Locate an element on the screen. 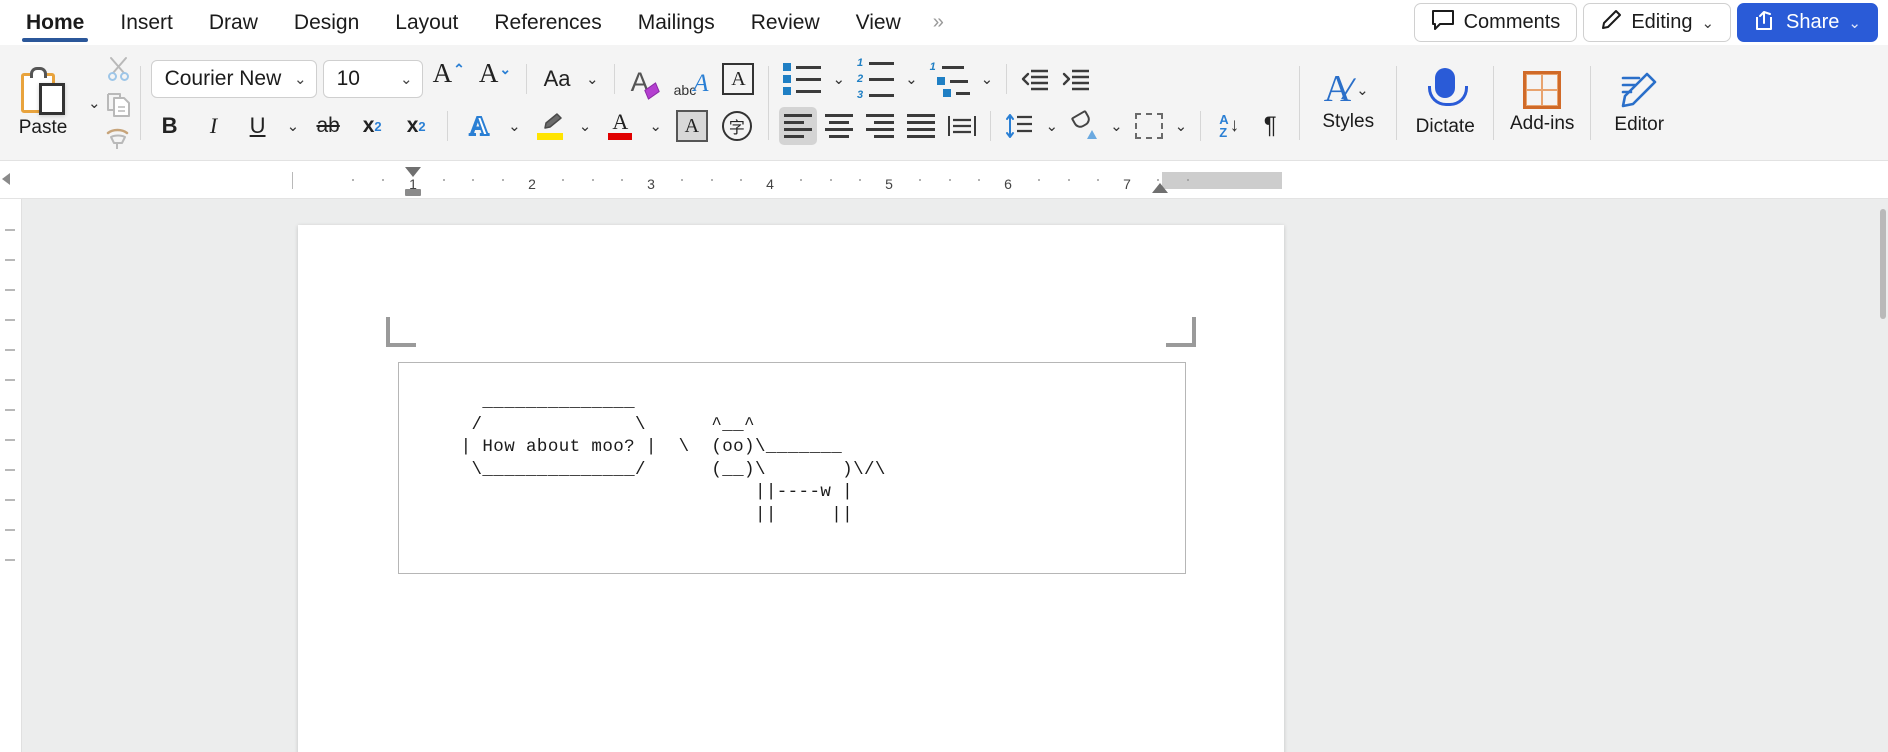 The width and height of the screenshot is (1888, 752). styles-button: A ∕ ⌄ Styles is located at coordinates (1348, 102).